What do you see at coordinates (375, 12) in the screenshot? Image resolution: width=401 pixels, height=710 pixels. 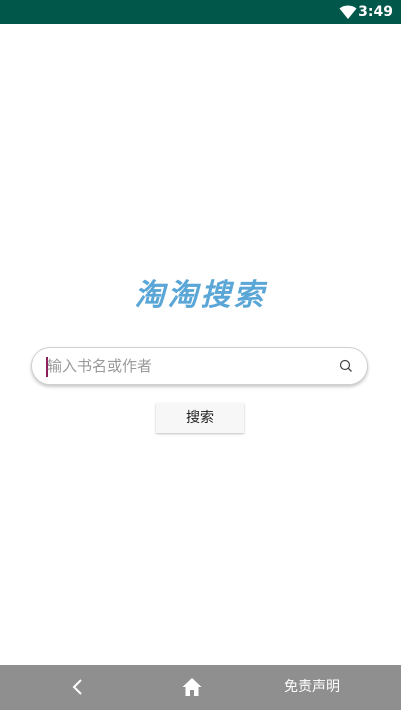 I see `status-time: 3:49` at bounding box center [375, 12].